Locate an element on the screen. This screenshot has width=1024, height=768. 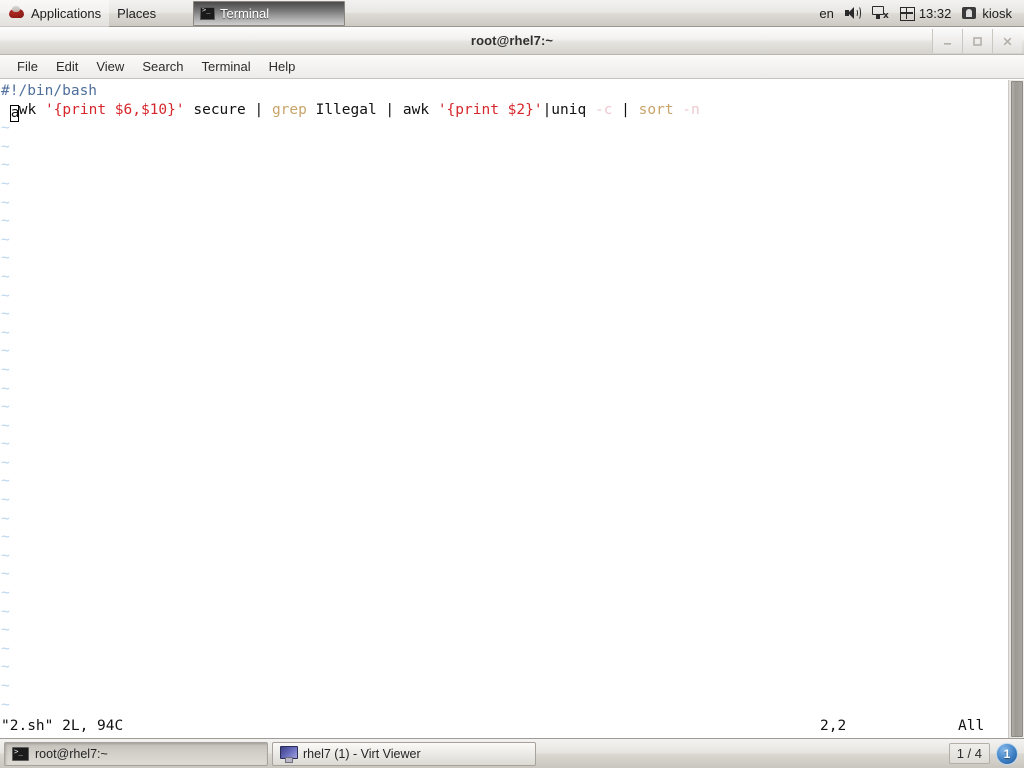
menu-help: Help is located at coordinates (282, 67).